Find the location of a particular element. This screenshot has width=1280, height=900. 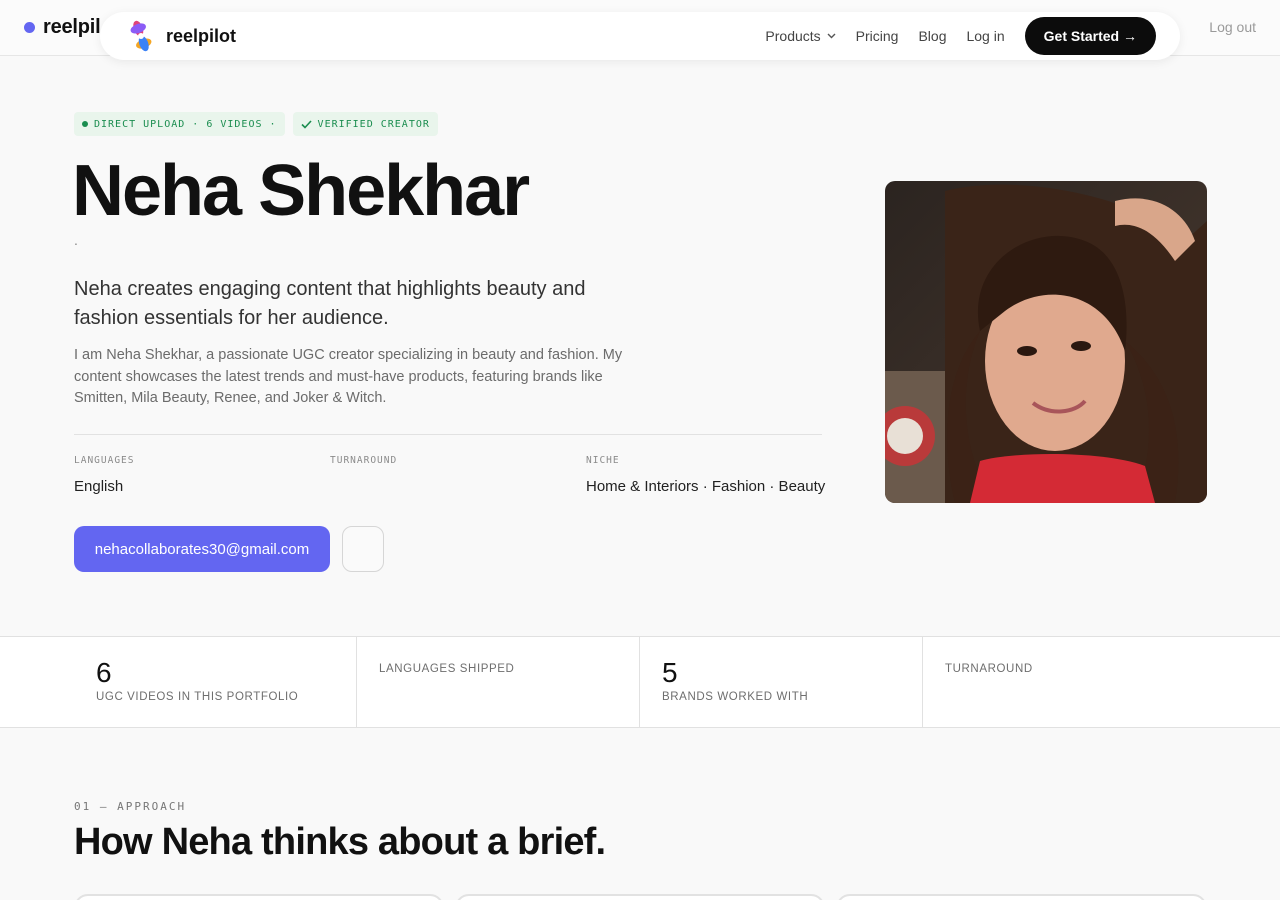

stat-brands-label: BRANDS WORKED WITH is located at coordinates (735, 697).